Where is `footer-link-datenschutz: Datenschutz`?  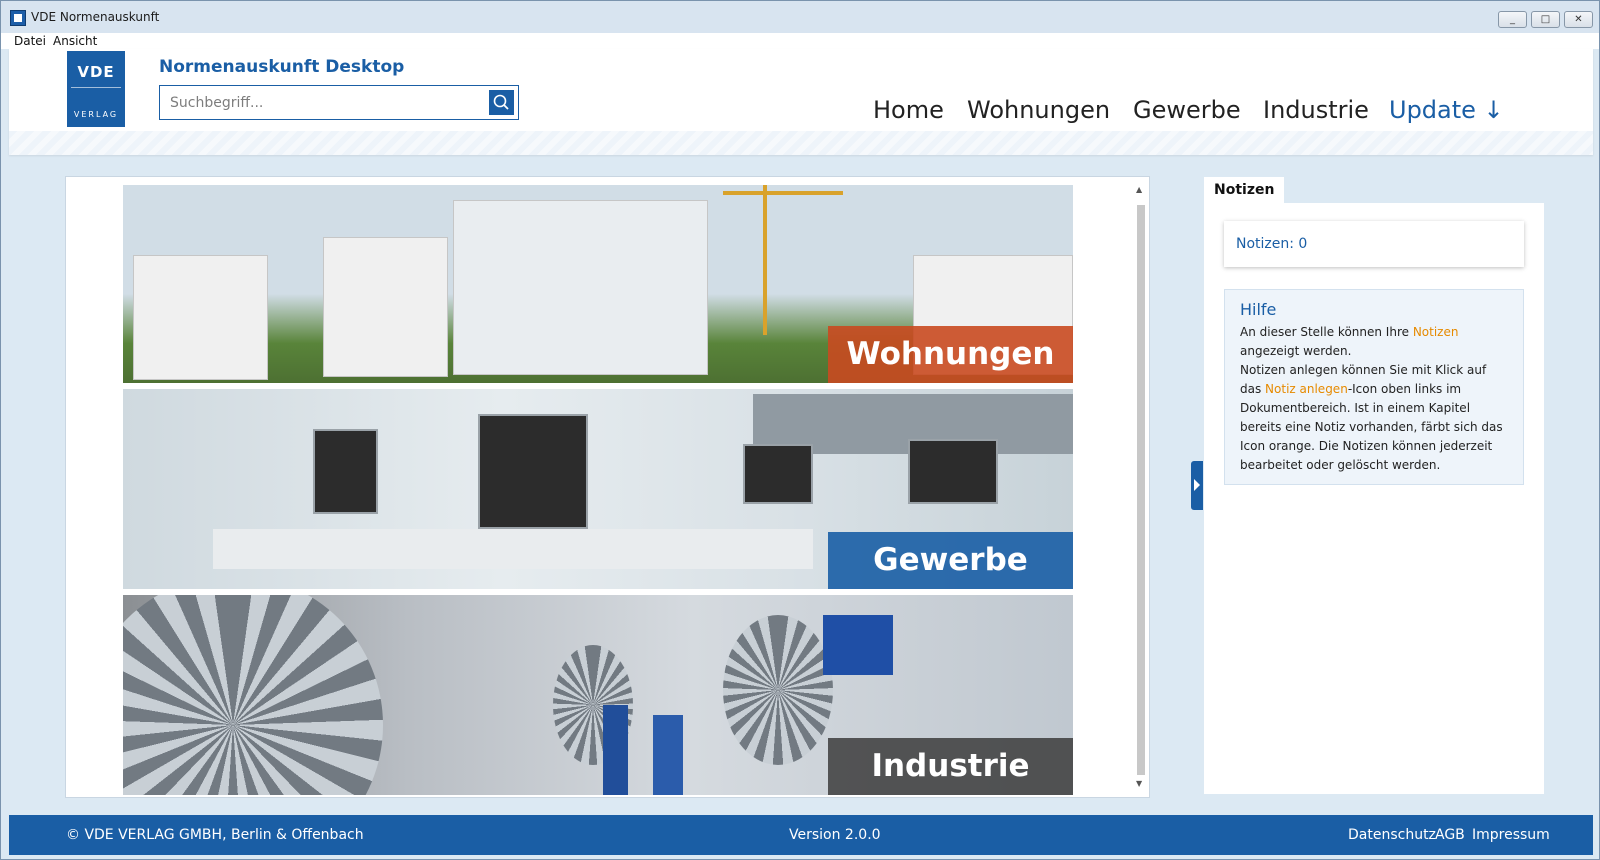 footer-link-datenschutz: Datenschutz is located at coordinates (1392, 835).